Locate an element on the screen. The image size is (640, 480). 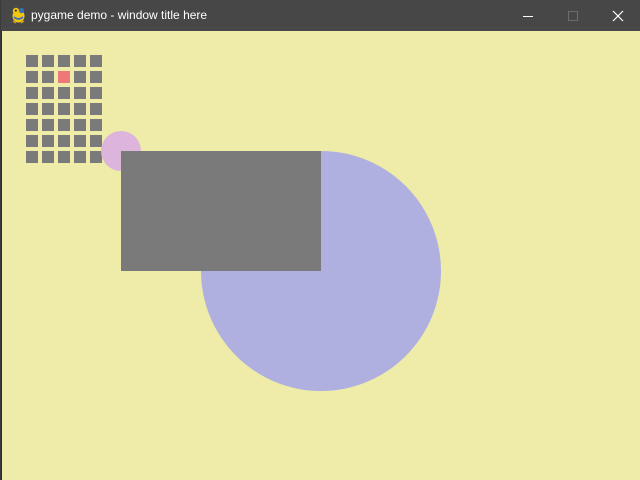
minimize-icon is located at coordinates (528, 16).